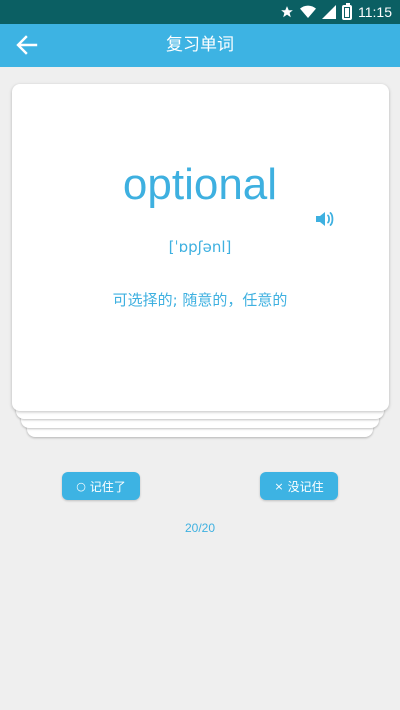  Describe the element at coordinates (375, 12) in the screenshot. I see `status-time: 11:15` at that location.